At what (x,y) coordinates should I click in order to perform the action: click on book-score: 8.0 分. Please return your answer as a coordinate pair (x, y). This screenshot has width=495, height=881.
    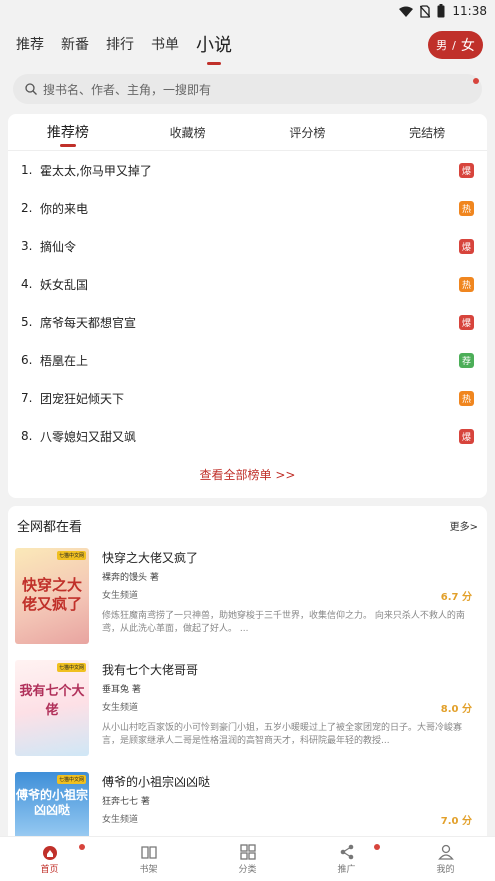
    Looking at the image, I should click on (456, 709).